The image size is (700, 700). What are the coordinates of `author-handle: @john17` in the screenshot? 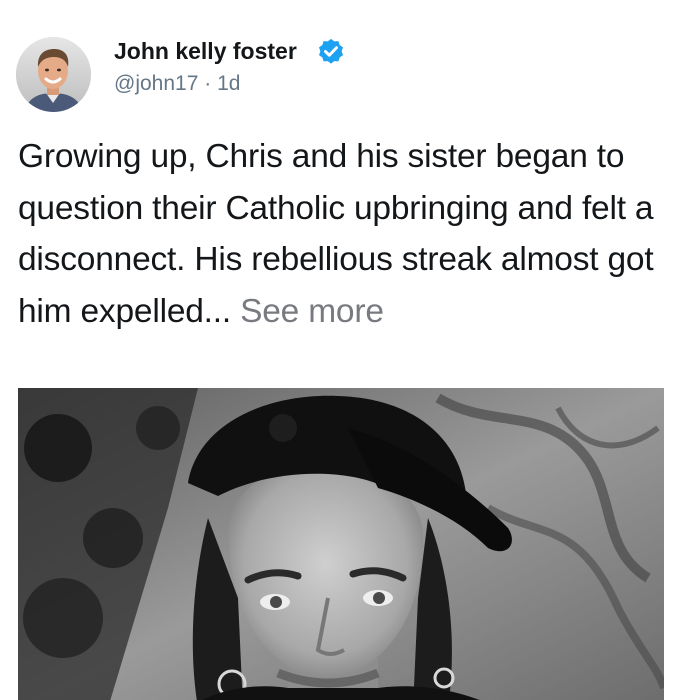 It's located at (156, 83).